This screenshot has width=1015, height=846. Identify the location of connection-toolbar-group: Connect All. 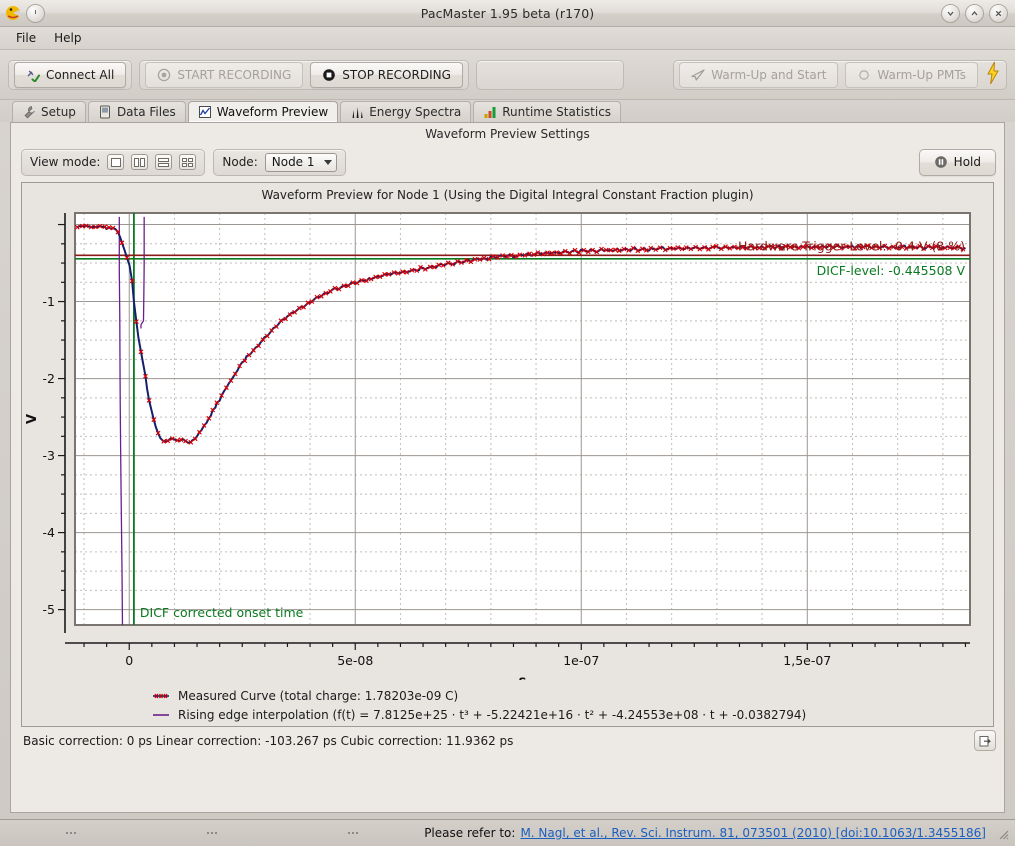
(70, 74).